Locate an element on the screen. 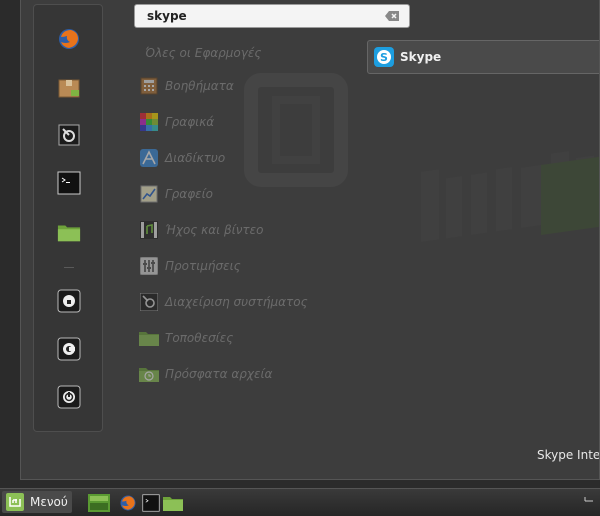 This screenshot has width=600, height=516. result-label: Skype is located at coordinates (421, 57).